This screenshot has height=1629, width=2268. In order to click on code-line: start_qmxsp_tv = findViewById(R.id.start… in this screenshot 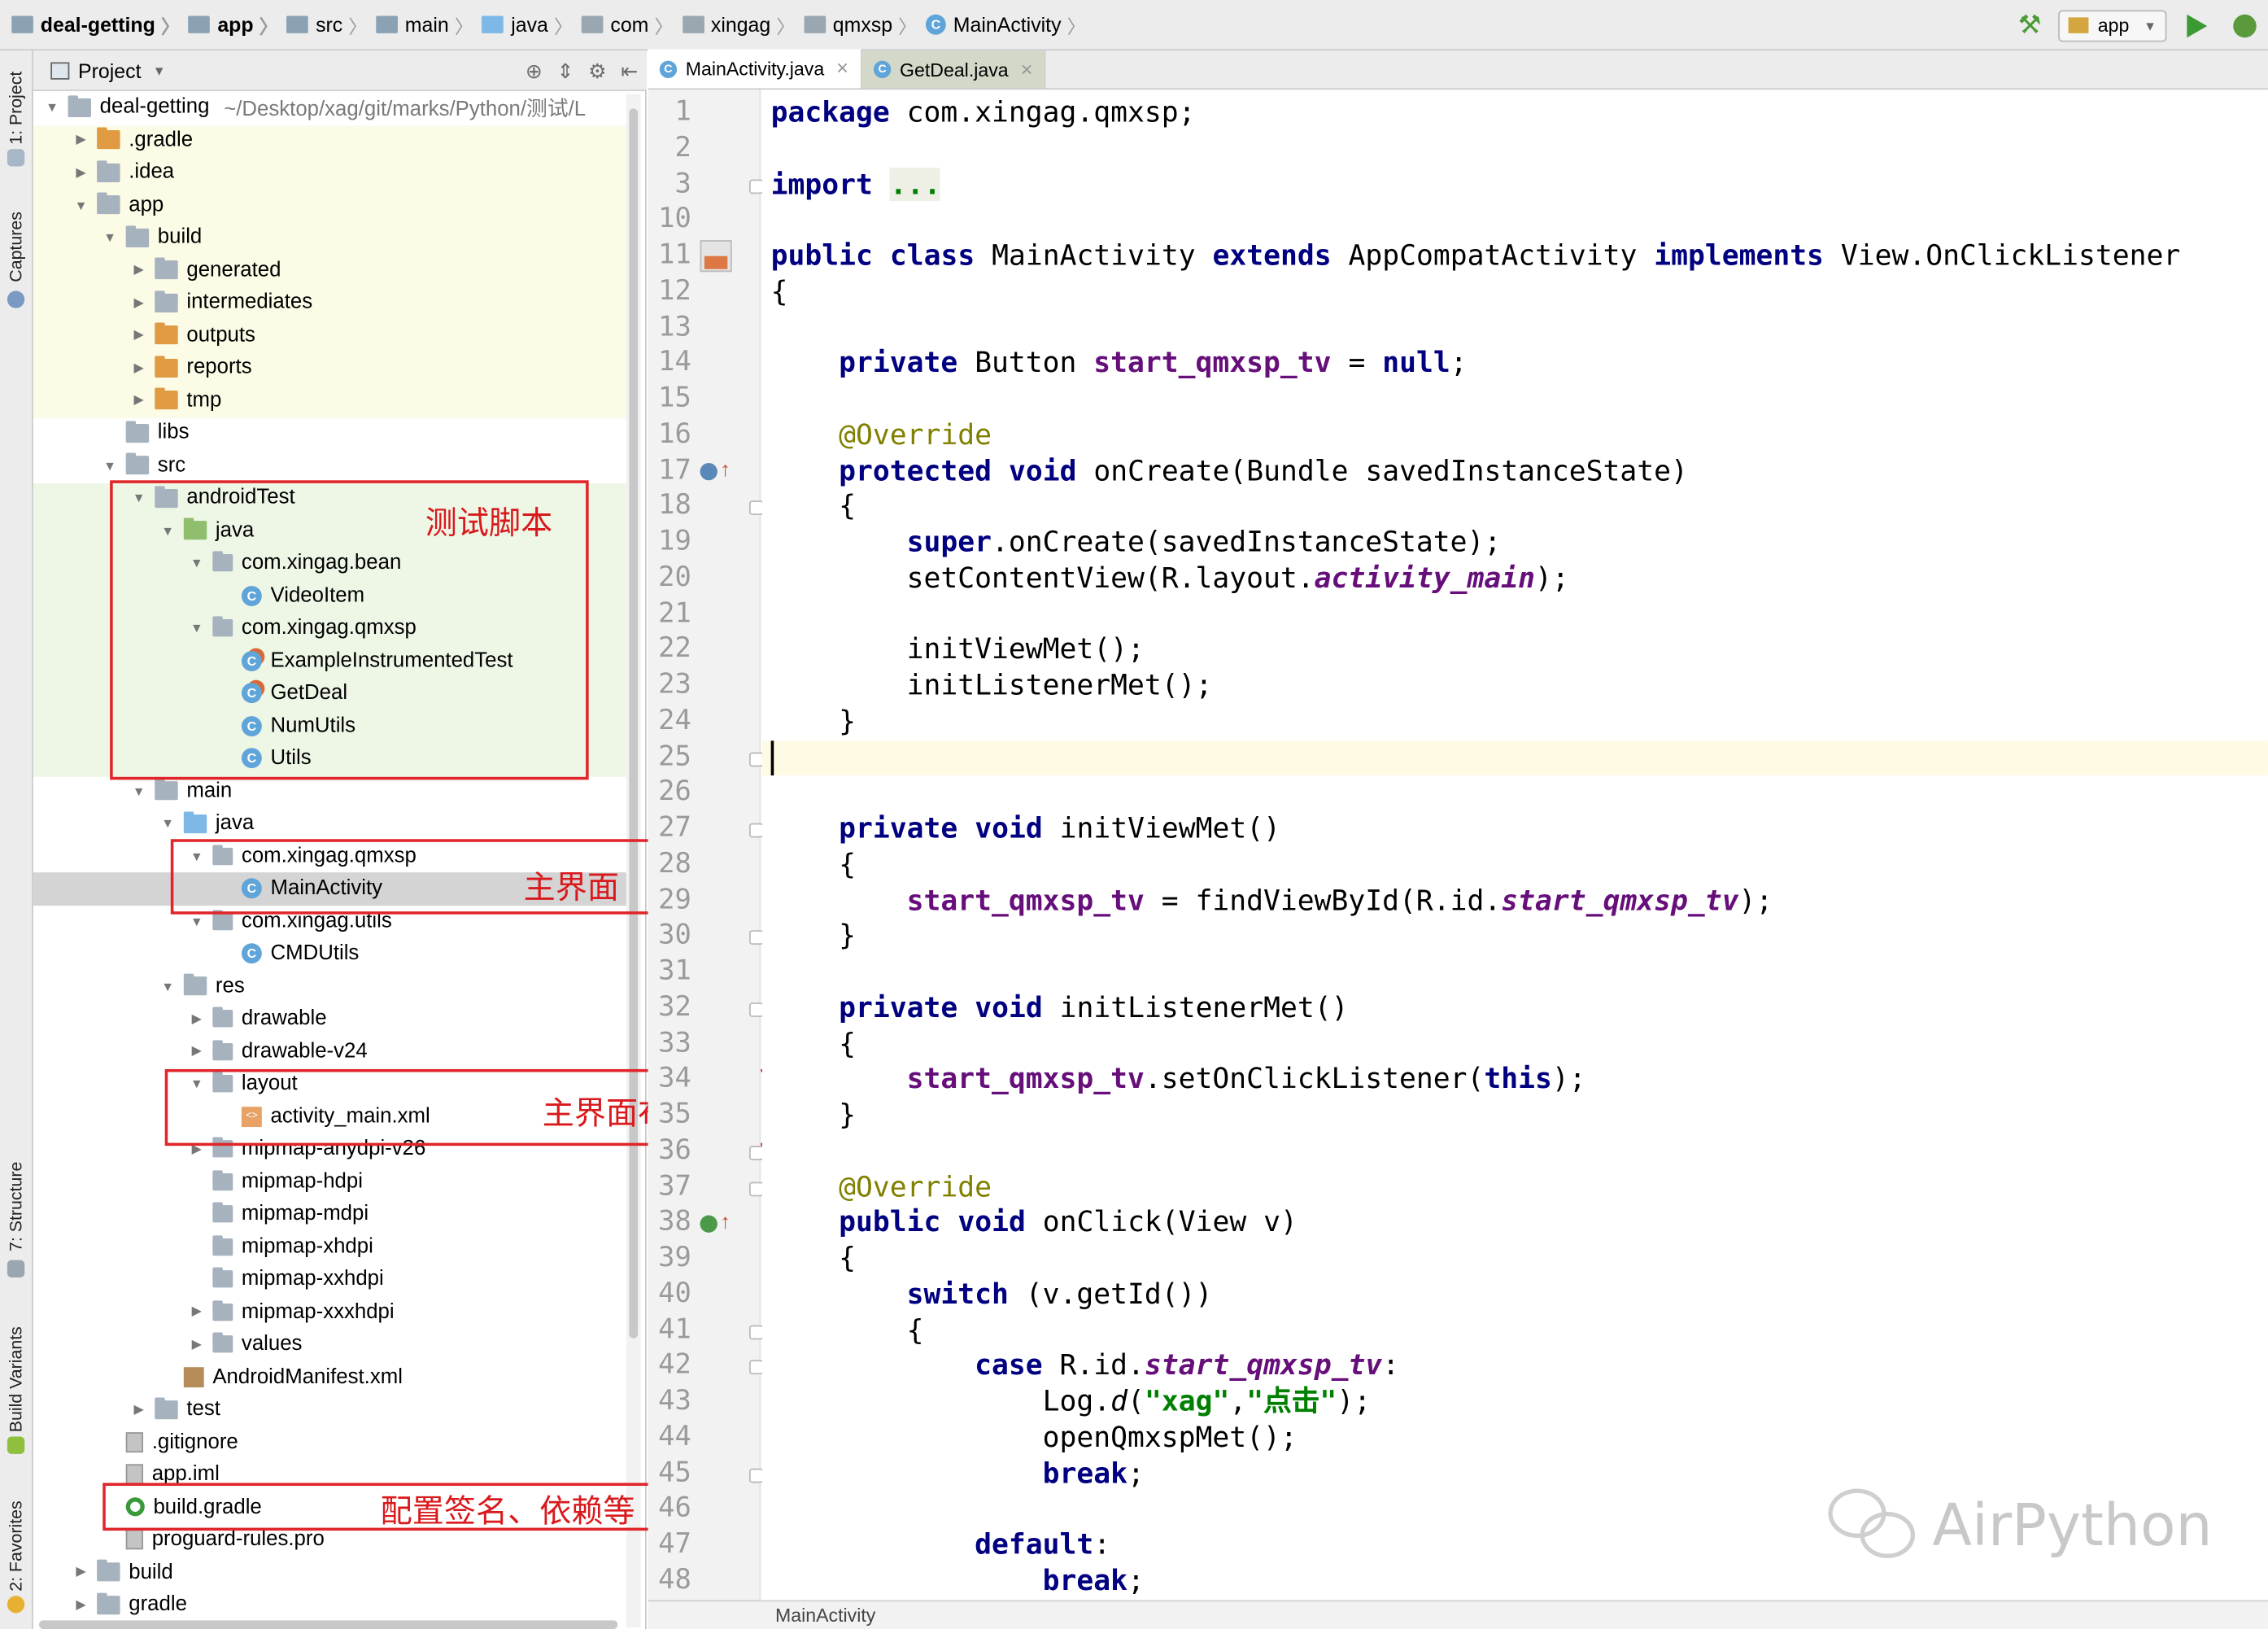, I will do `click(1272, 901)`.